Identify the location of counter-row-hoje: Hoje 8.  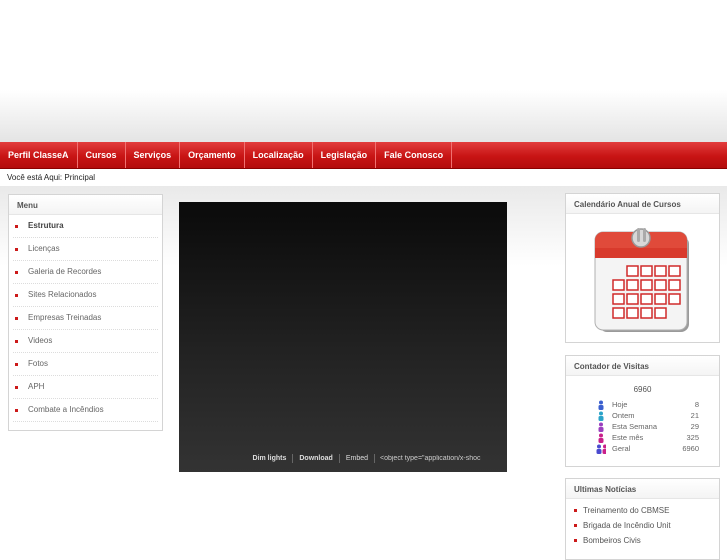
(642, 404).